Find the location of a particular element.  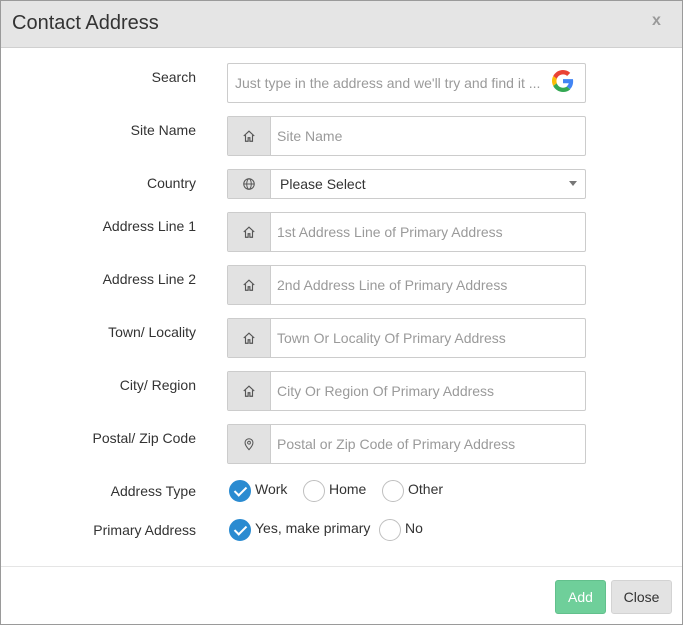

country-addon is located at coordinates (249, 184).